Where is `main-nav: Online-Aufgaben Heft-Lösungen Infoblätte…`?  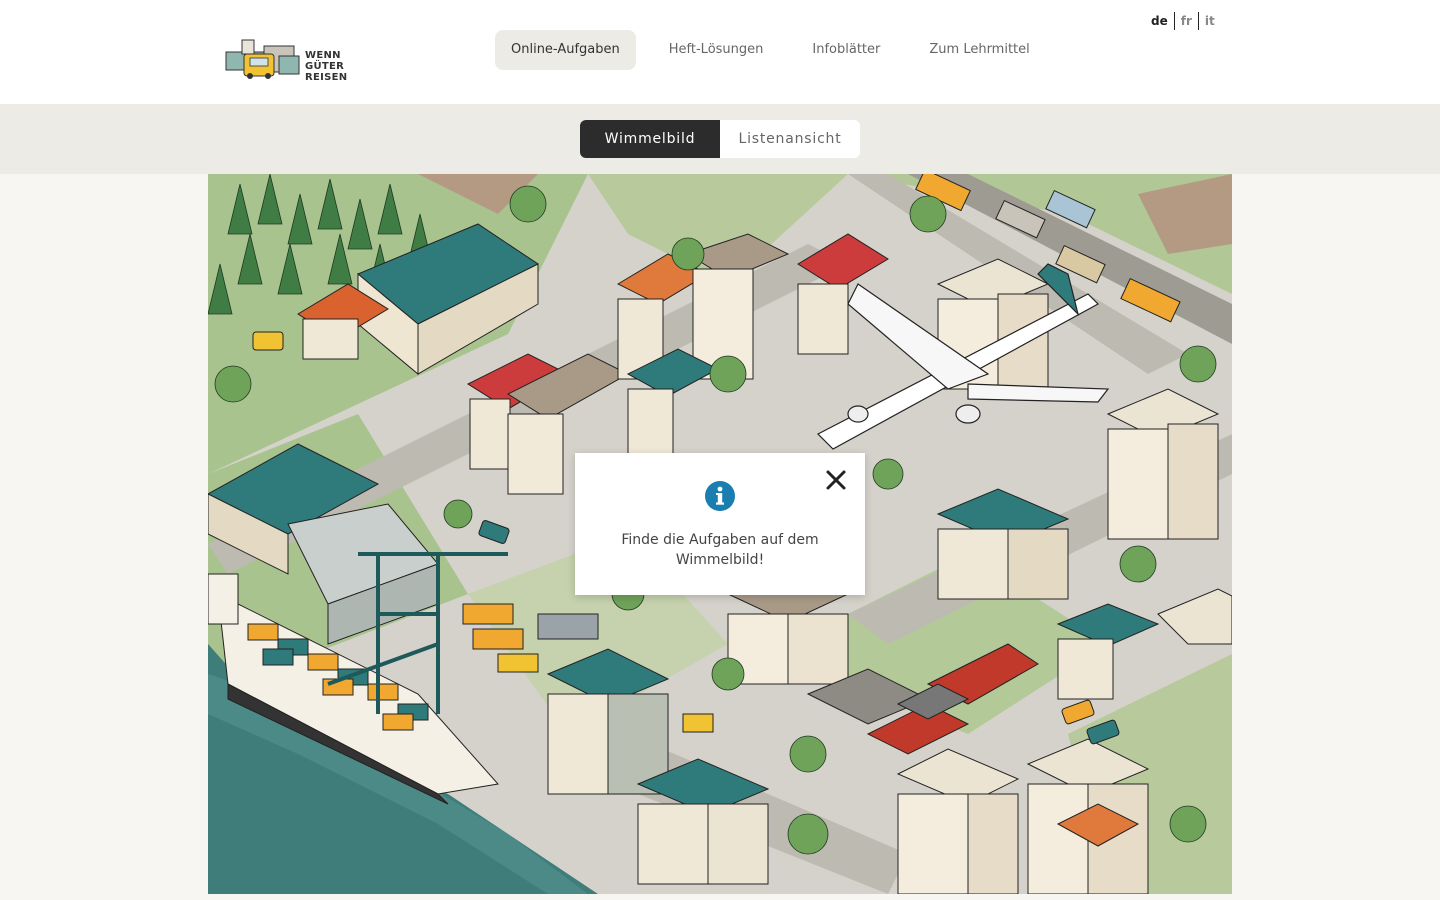 main-nav: Online-Aufgaben Heft-Lösungen Infoblätte… is located at coordinates (779, 50).